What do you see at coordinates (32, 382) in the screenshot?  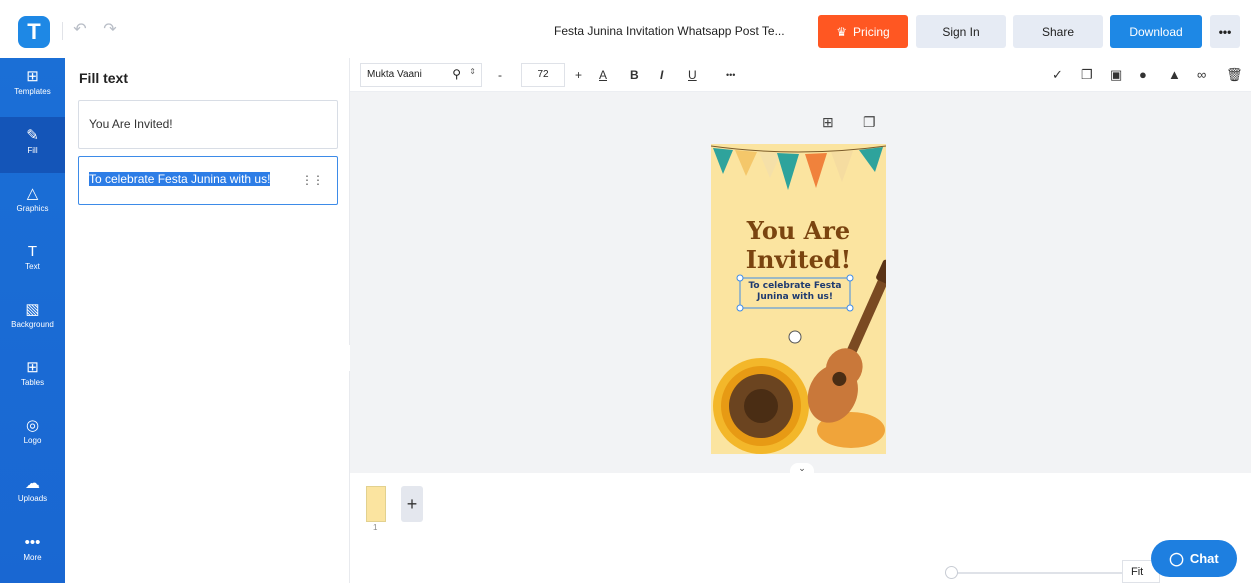 I see `sidebar-item-label: Tables` at bounding box center [32, 382].